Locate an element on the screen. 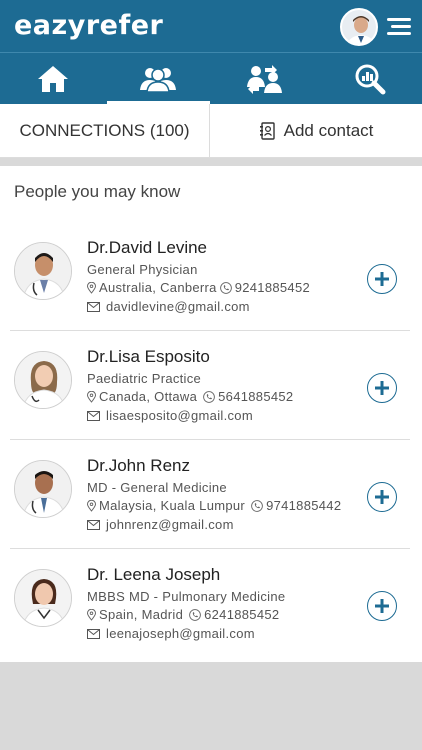  person-location-phone: Spain, Madrid 6241885452 is located at coordinates (183, 614).